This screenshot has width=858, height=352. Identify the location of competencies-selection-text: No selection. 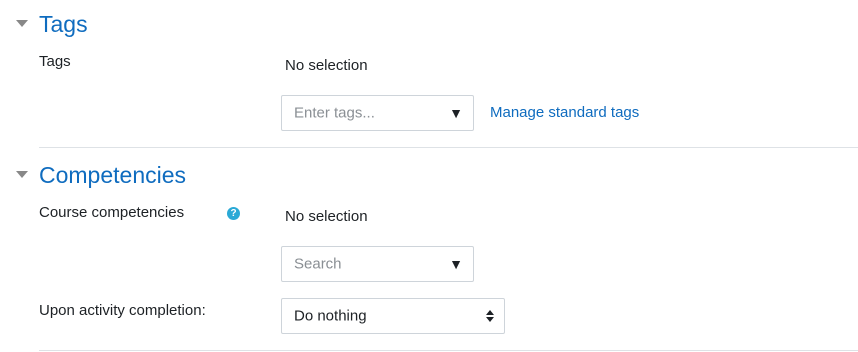
(326, 216).